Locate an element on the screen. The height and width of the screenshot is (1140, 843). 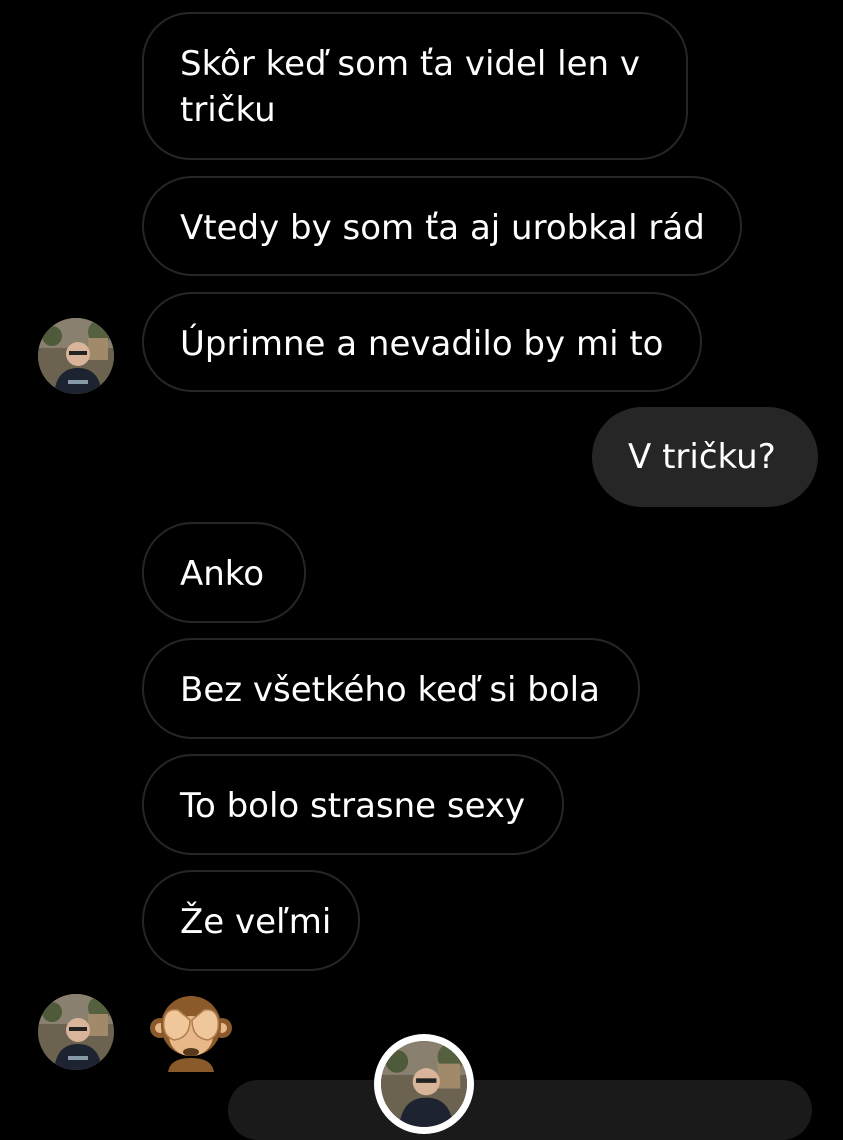
message-bubble-outgoing: V tričku? is located at coordinates (705, 457).